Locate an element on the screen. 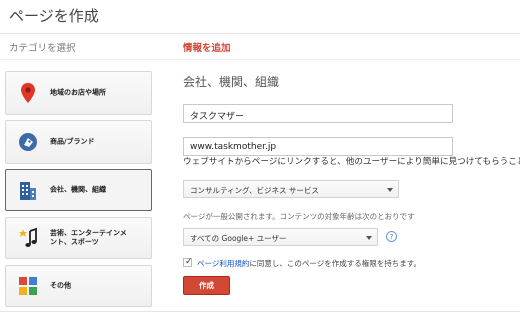 This screenshot has width=520, height=317. category-label: 会社、機関、組織 is located at coordinates (78, 189).